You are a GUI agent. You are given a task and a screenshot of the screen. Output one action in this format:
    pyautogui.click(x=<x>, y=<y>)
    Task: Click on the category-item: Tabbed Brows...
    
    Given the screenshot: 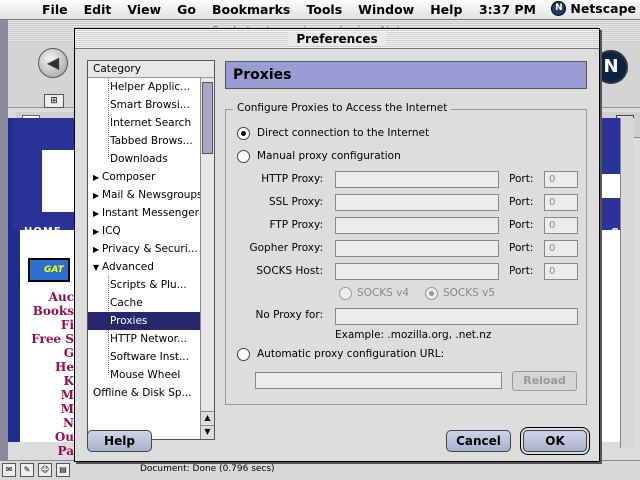 What is the action you would take?
    pyautogui.click(x=144, y=141)
    